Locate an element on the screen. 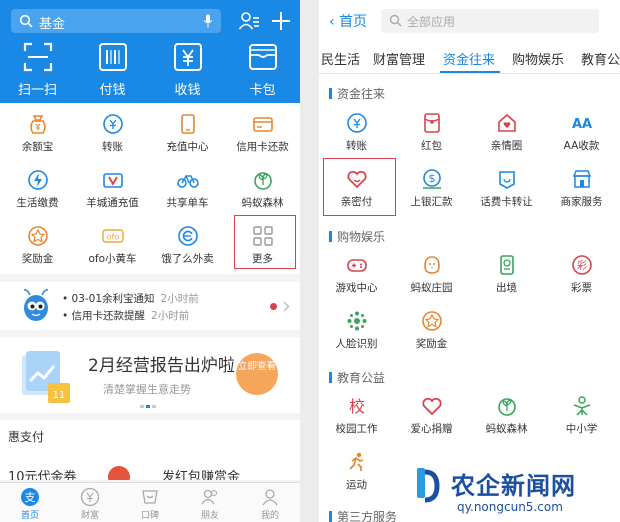 The image size is (620, 522). category-tab: 教育公 is located at coordinates (600, 58).